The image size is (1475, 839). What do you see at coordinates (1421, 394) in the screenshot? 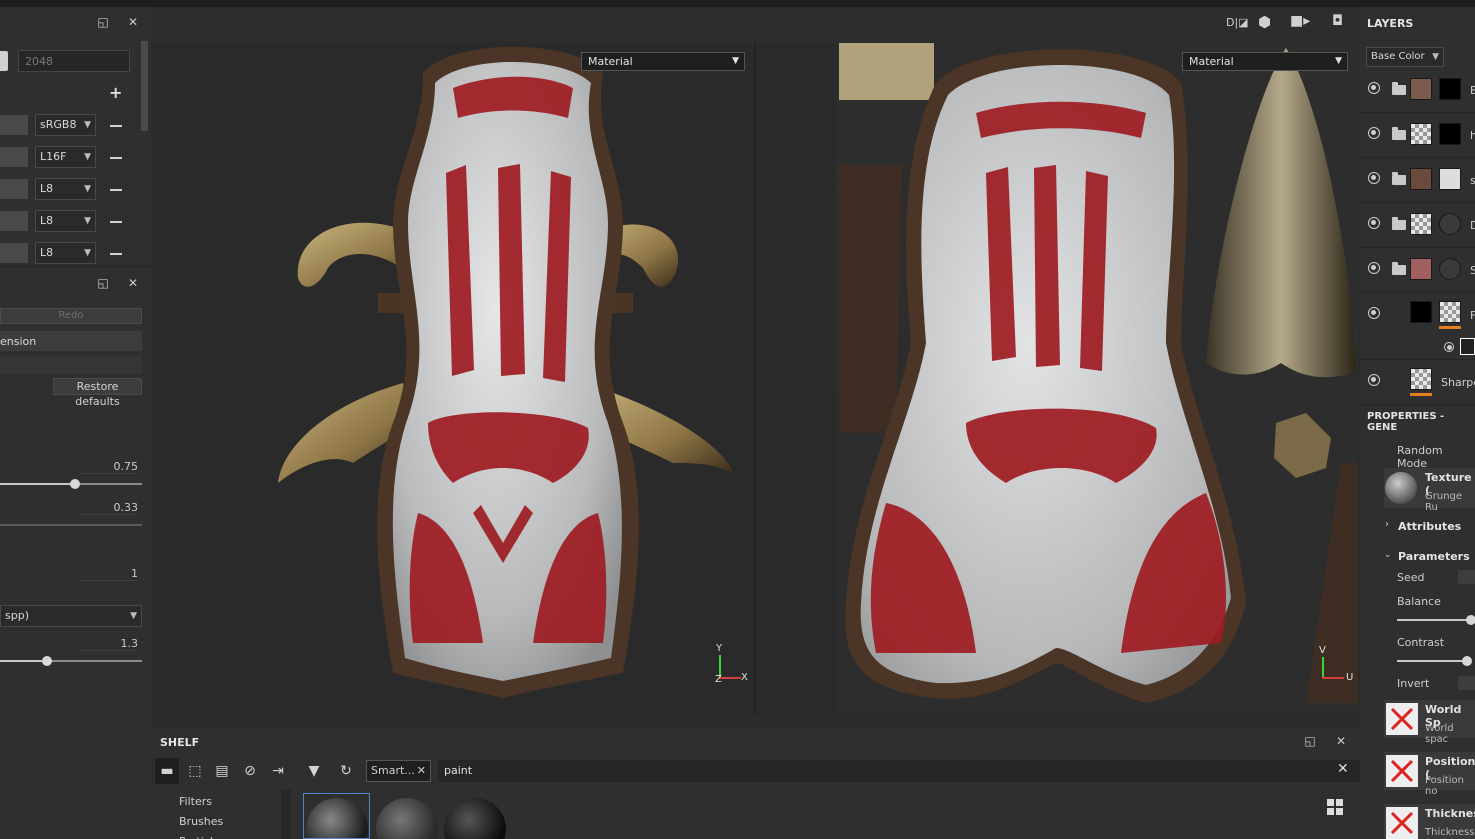
I see `layer-active-indicator` at bounding box center [1421, 394].